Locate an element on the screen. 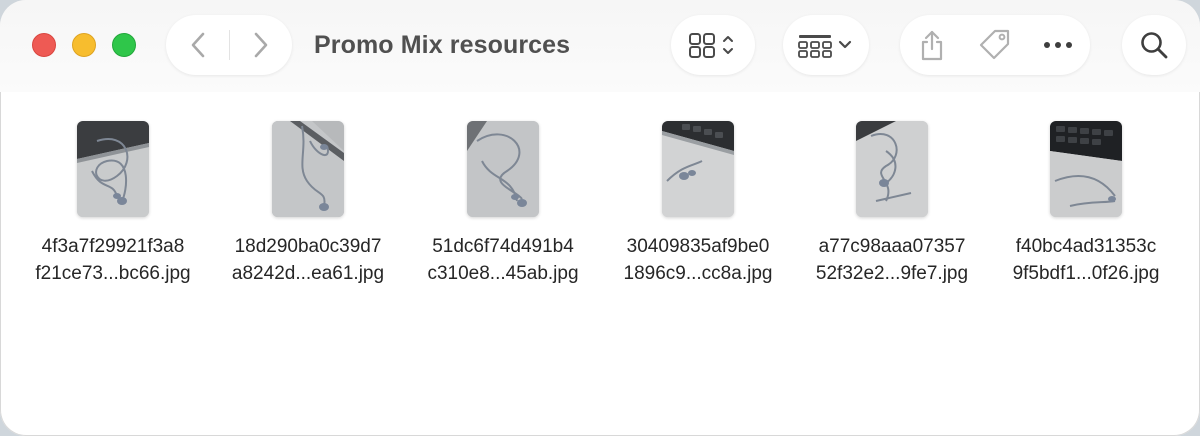 The image size is (1200, 436). zoom-button is located at coordinates (124, 45).